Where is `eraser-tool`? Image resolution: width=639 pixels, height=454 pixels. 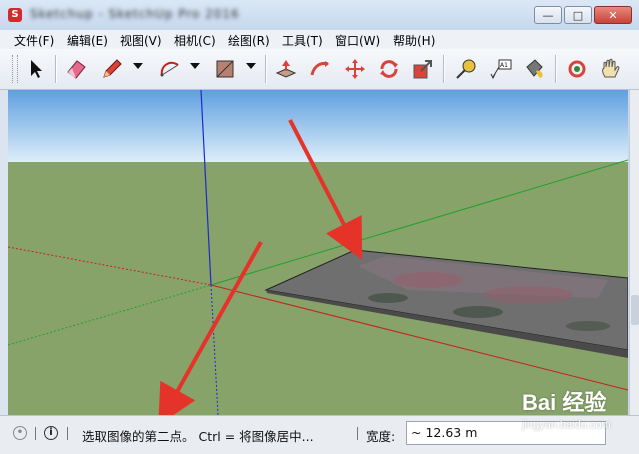 eraser-tool is located at coordinates (76, 69).